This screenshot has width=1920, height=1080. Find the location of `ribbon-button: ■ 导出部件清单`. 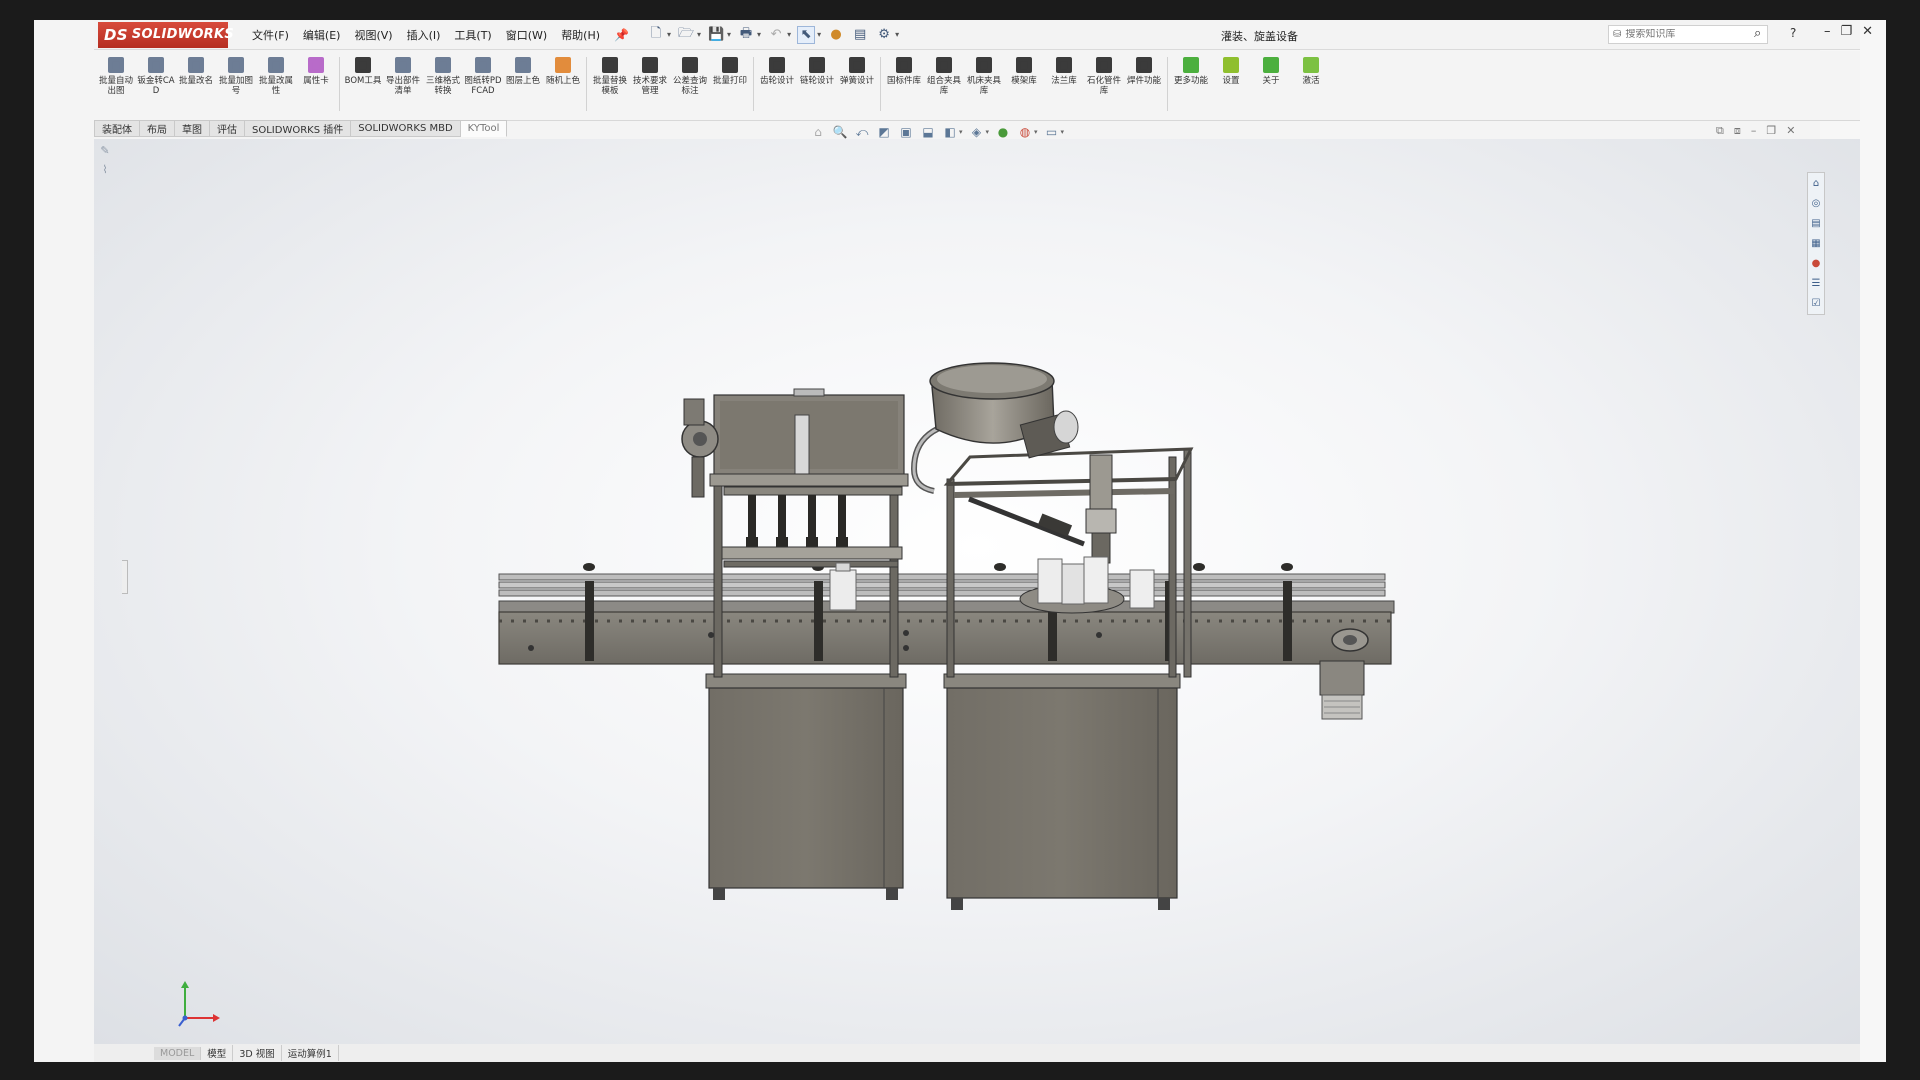

ribbon-button: ■ 导出部件清单 is located at coordinates (403, 76).